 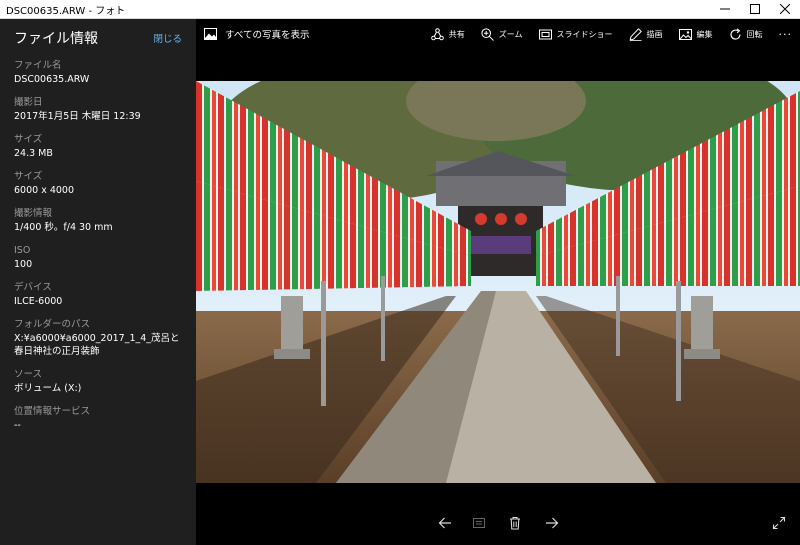 What do you see at coordinates (17, 425) in the screenshot?
I see `field-value: --` at bounding box center [17, 425].